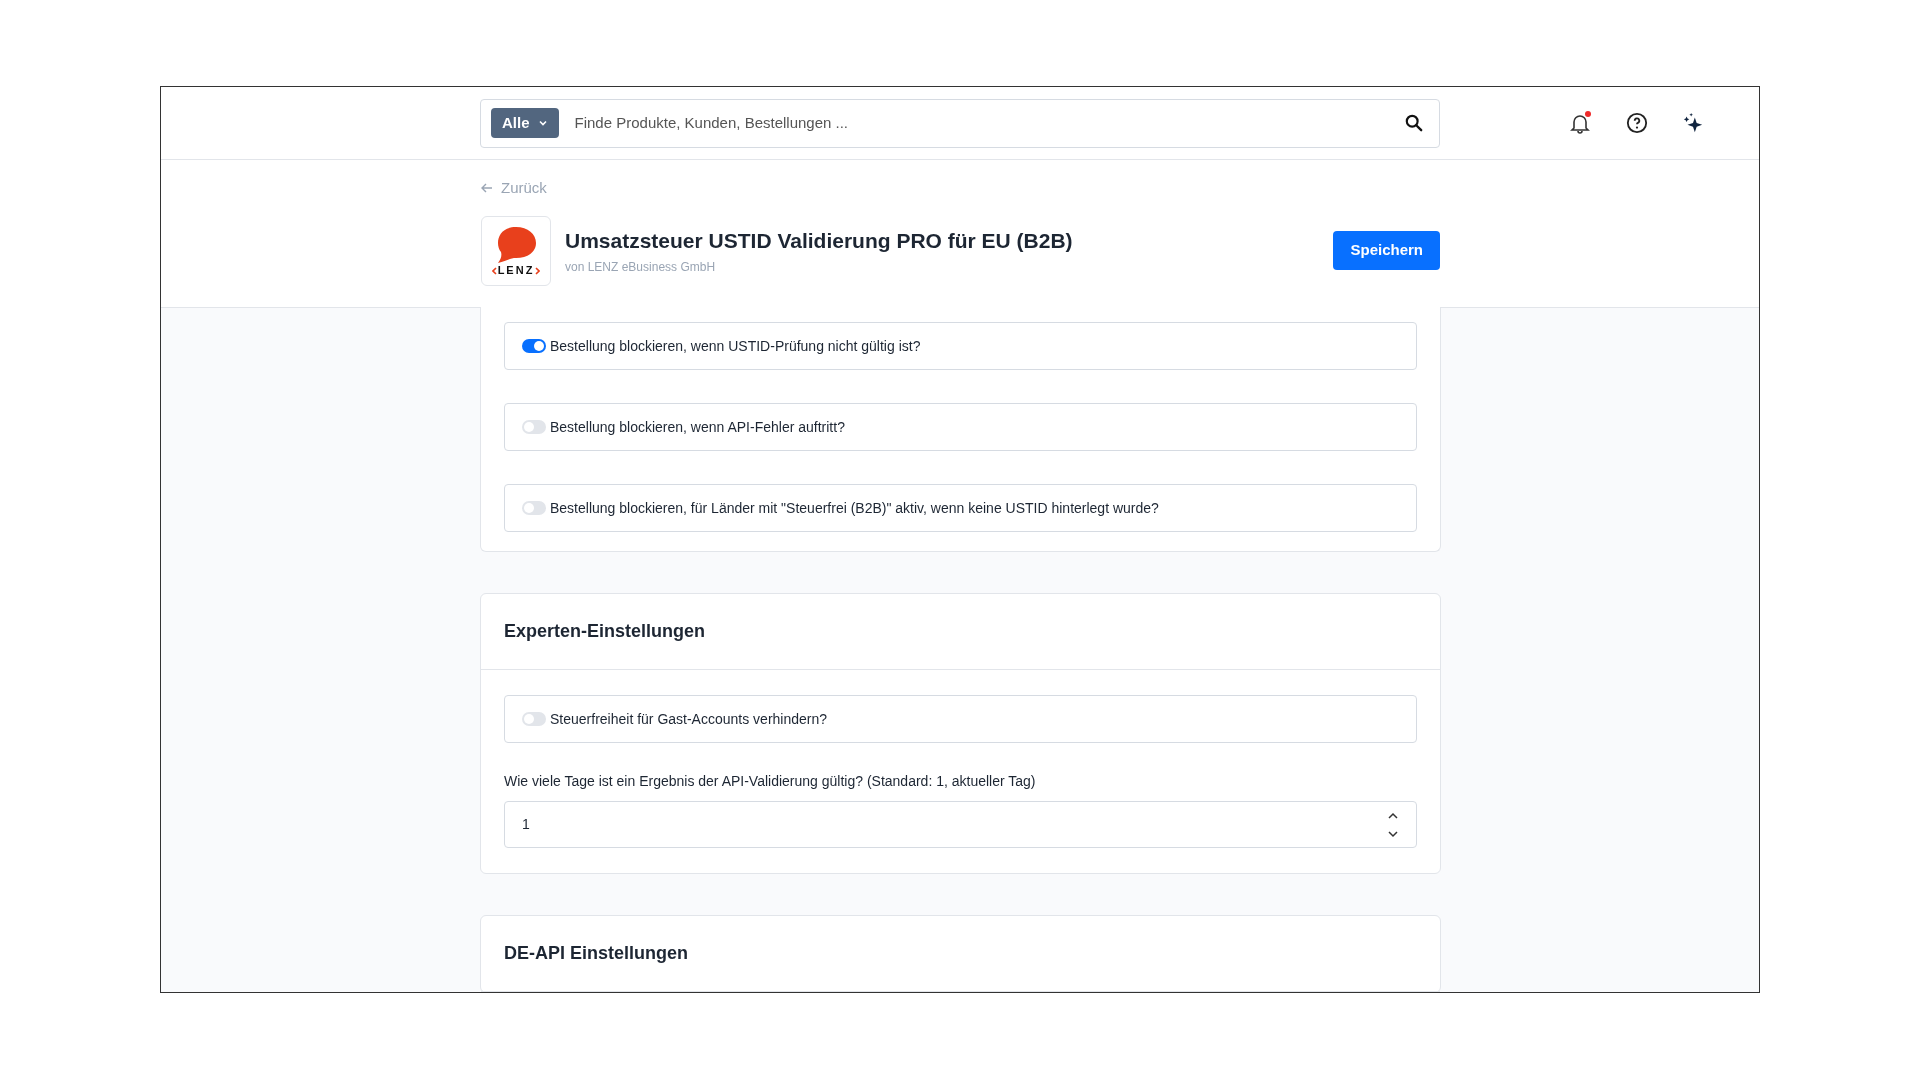 This screenshot has width=1920, height=1080. I want to click on toggle-label: Steuerfreiheit für Gast-Accounts verhindern?, so click(689, 719).